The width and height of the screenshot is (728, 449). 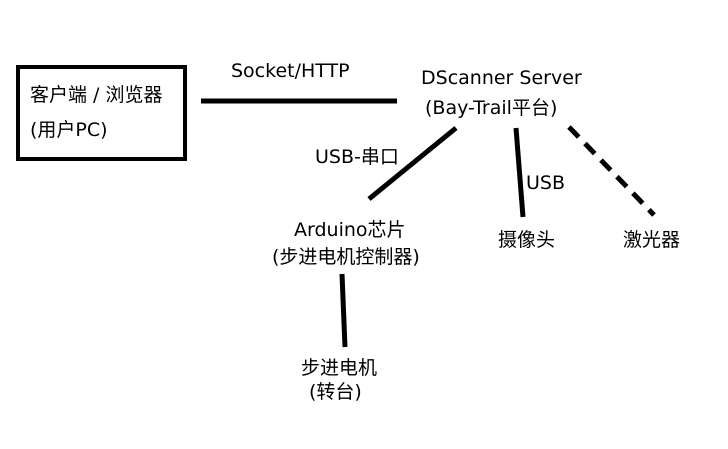 I want to click on client-sublabel: (用户PC), so click(x=69, y=130).